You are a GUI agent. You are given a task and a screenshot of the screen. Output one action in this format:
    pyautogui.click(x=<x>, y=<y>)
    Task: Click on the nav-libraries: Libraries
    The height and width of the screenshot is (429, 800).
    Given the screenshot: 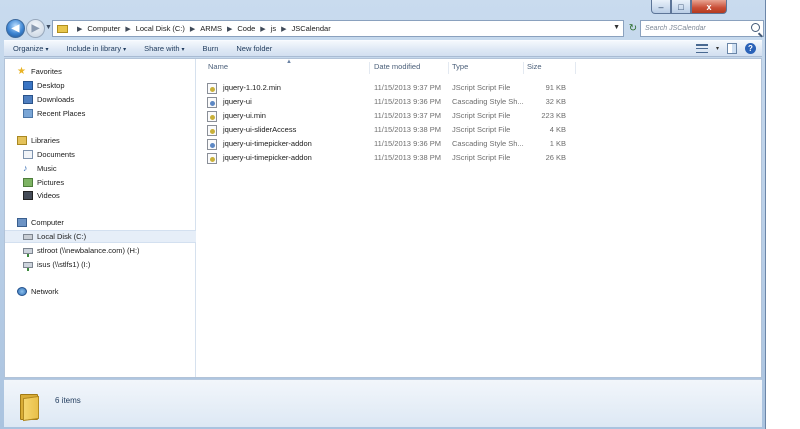 What is the action you would take?
    pyautogui.click(x=38, y=140)
    